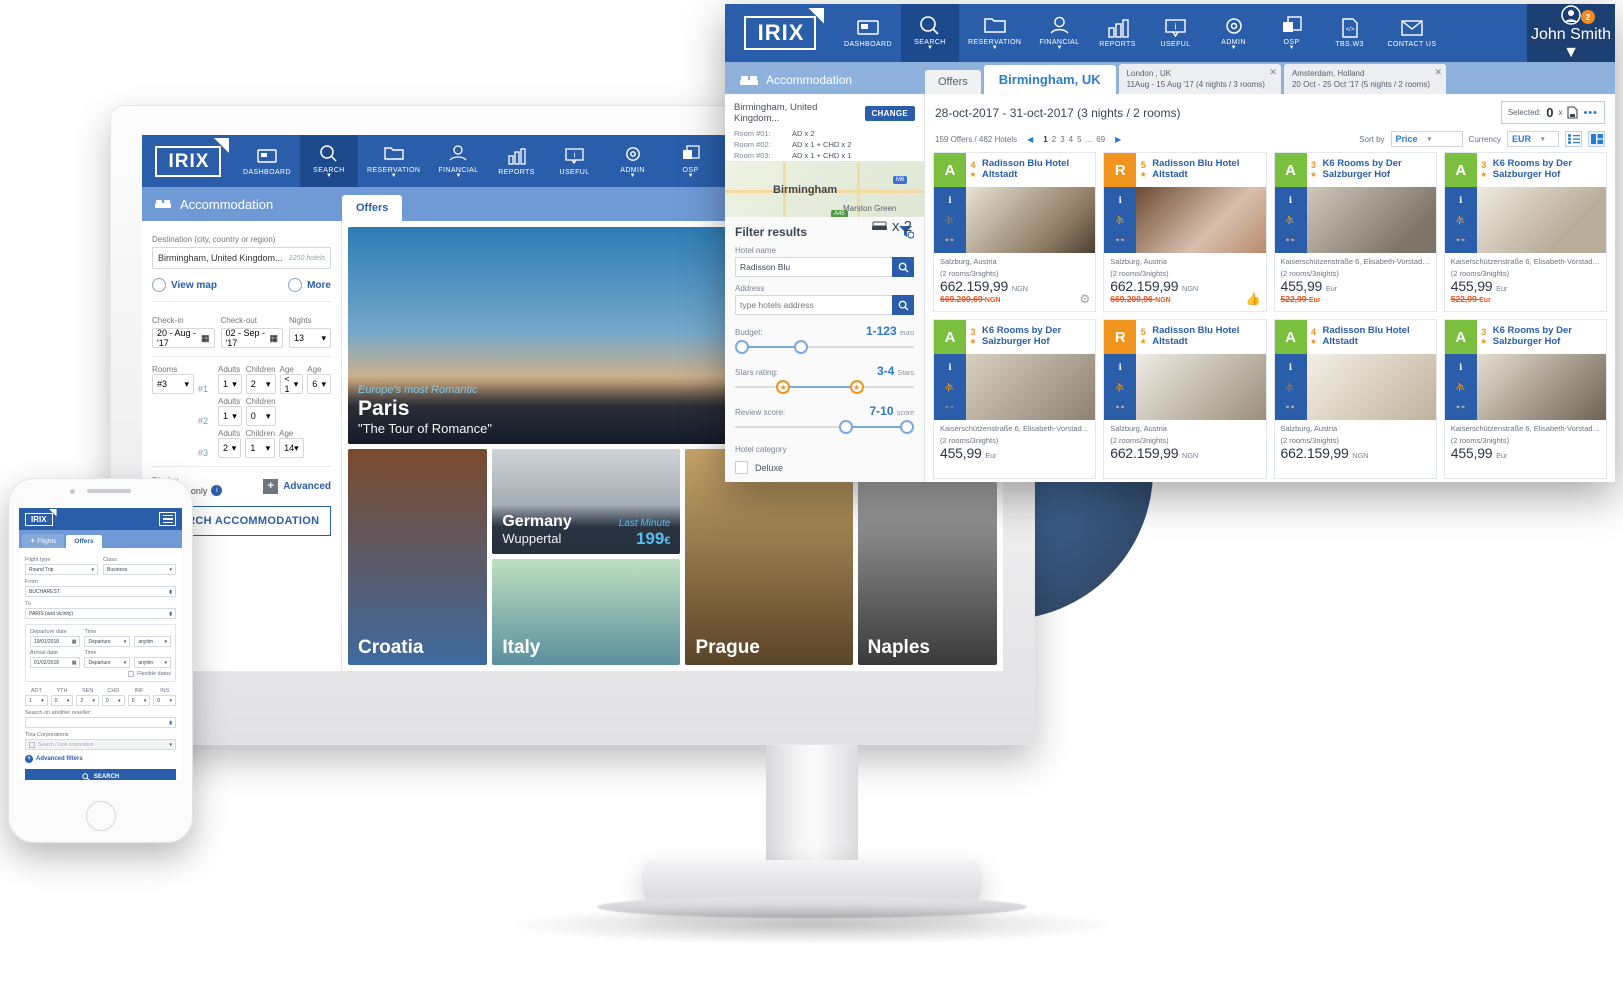 The height and width of the screenshot is (1006, 1623). Describe the element at coordinates (184, 285) in the screenshot. I see `view-map-link: View map` at that location.